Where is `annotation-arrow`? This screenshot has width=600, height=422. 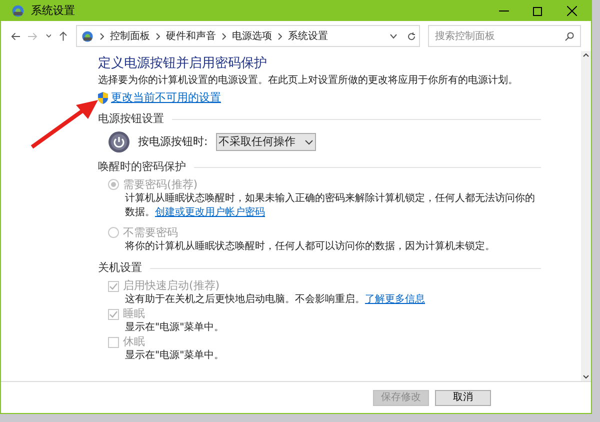
annotation-arrow is located at coordinates (65, 124).